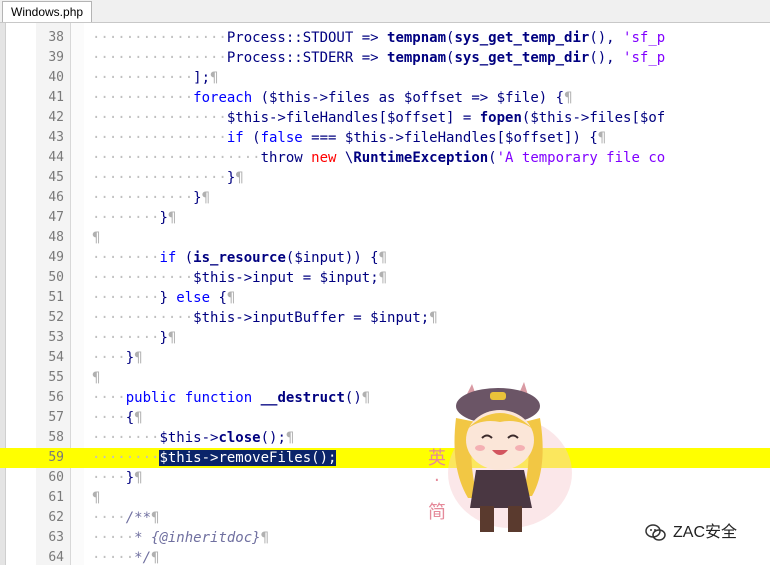 The image size is (770, 568). I want to click on code-line: 46 ············}¶, so click(385, 198).